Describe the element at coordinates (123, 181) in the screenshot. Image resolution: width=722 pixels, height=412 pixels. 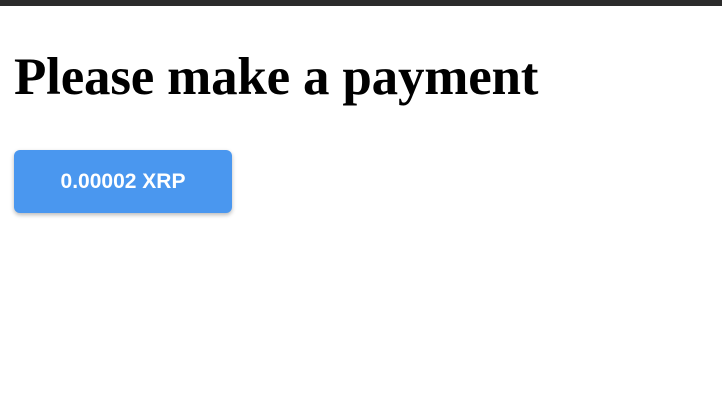
I see `pay-xrp-button: 0.00002 XRP` at that location.